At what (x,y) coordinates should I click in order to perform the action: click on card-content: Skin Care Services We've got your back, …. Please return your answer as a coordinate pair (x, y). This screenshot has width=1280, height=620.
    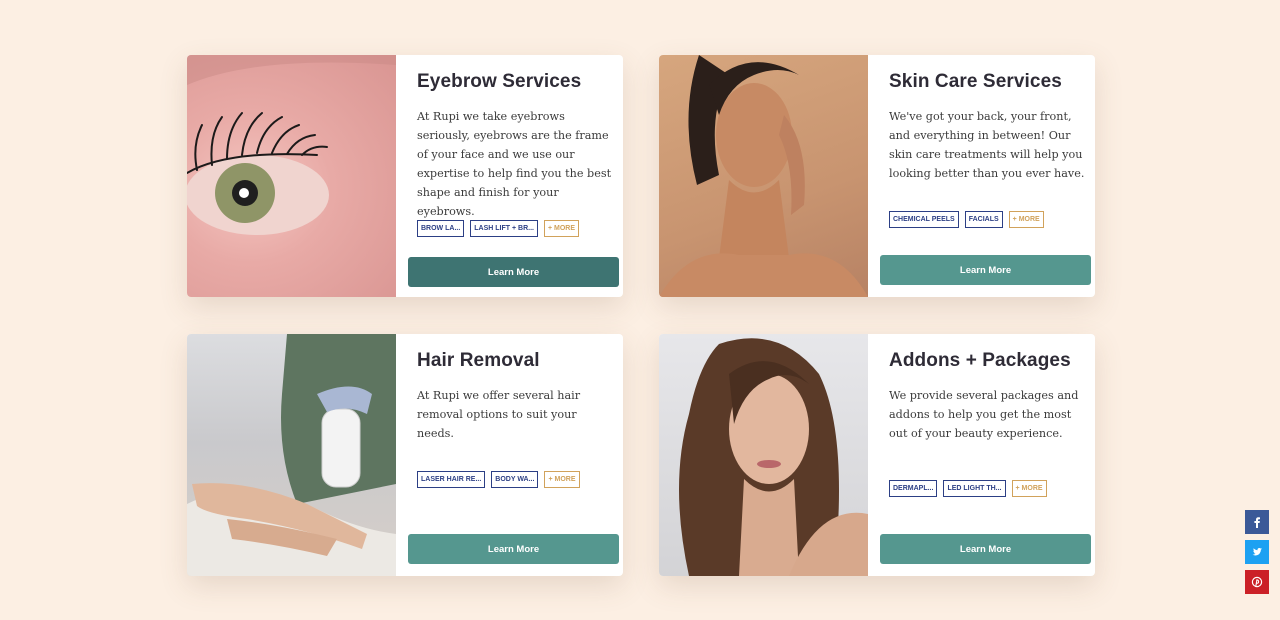
    Looking at the image, I should click on (981, 176).